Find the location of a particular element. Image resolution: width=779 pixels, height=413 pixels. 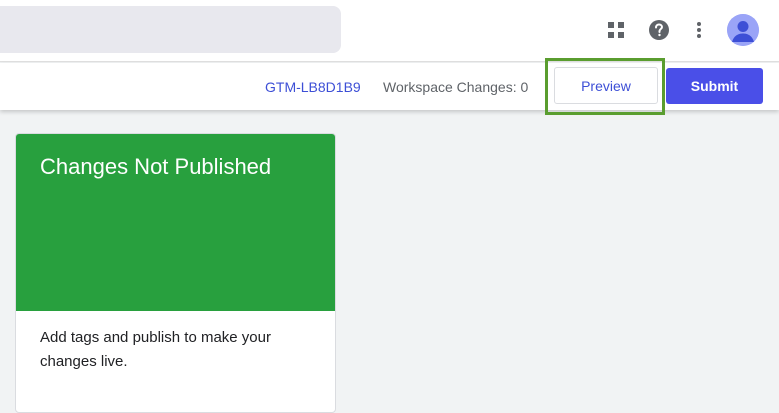

account-avatar-icon is located at coordinates (743, 30).